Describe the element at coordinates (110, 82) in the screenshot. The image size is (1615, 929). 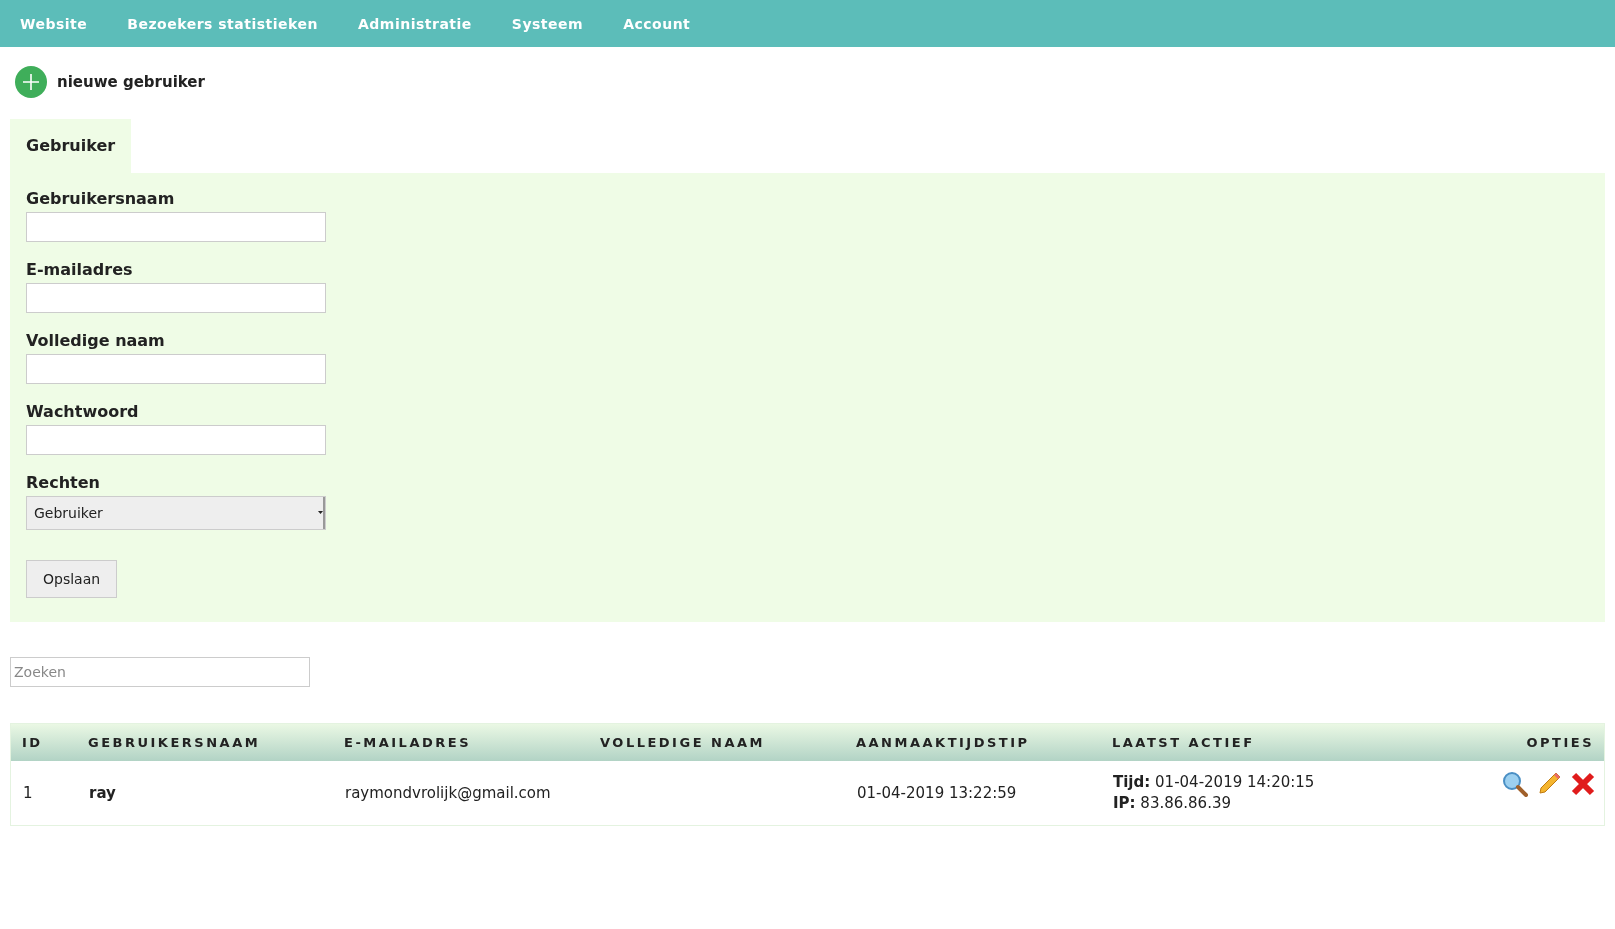
I see `new-user-link: nieuwe gebruiker` at that location.